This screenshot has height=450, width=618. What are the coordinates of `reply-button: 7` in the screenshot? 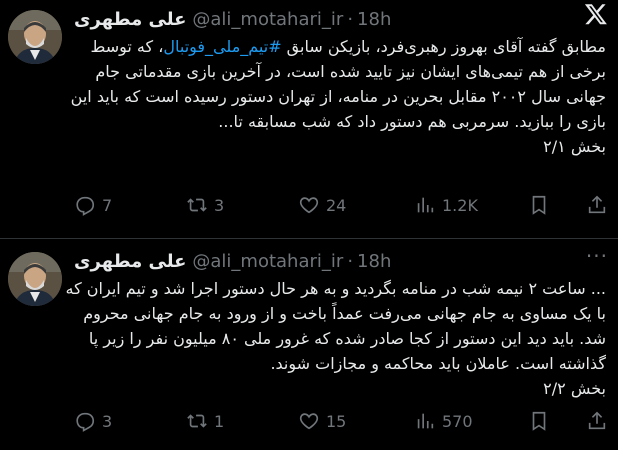 It's located at (93, 205).